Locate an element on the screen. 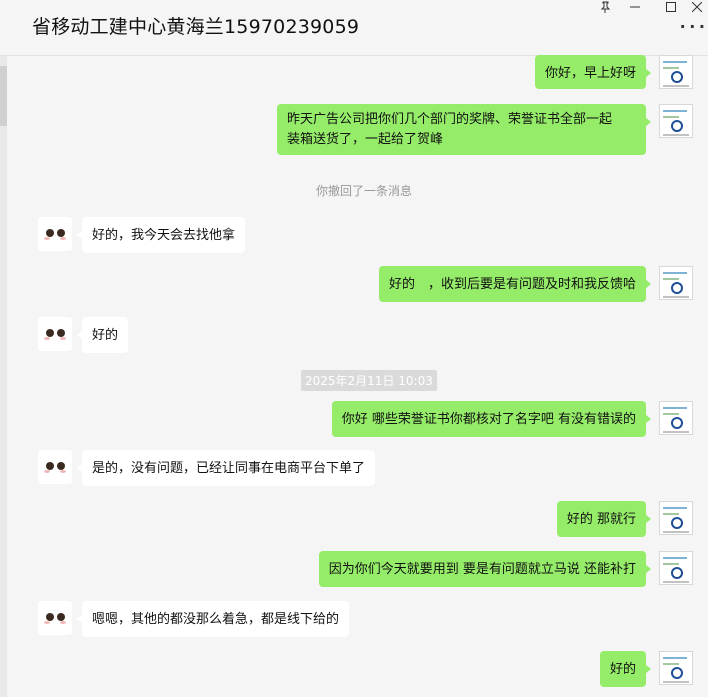  sidebar-edge is located at coordinates (3, 376).